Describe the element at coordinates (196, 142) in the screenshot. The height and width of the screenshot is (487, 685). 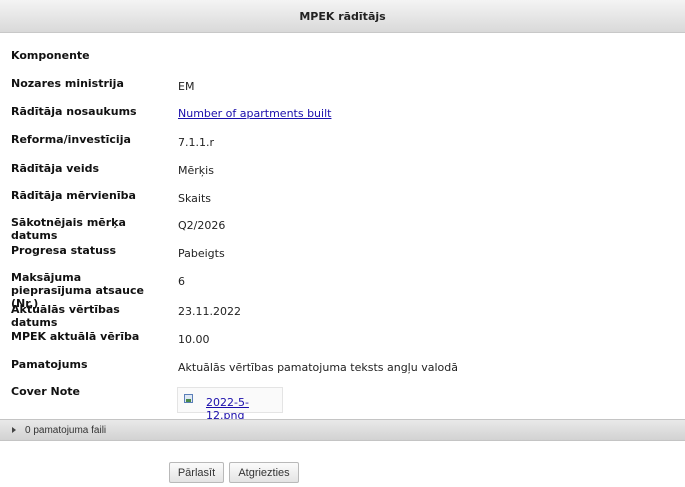
I see `value-reforma-investicija: 7.1.1.r` at that location.